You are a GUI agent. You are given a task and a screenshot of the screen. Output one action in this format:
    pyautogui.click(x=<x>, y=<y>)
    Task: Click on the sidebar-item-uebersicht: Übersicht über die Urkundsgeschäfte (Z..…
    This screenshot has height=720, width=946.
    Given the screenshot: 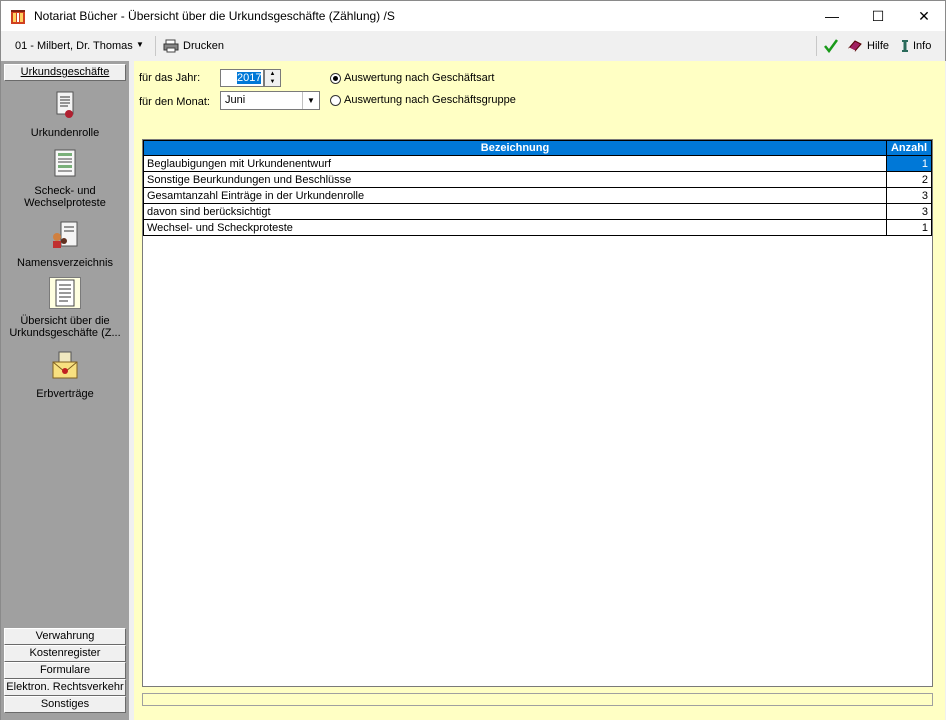 What is the action you would take?
    pyautogui.click(x=65, y=308)
    